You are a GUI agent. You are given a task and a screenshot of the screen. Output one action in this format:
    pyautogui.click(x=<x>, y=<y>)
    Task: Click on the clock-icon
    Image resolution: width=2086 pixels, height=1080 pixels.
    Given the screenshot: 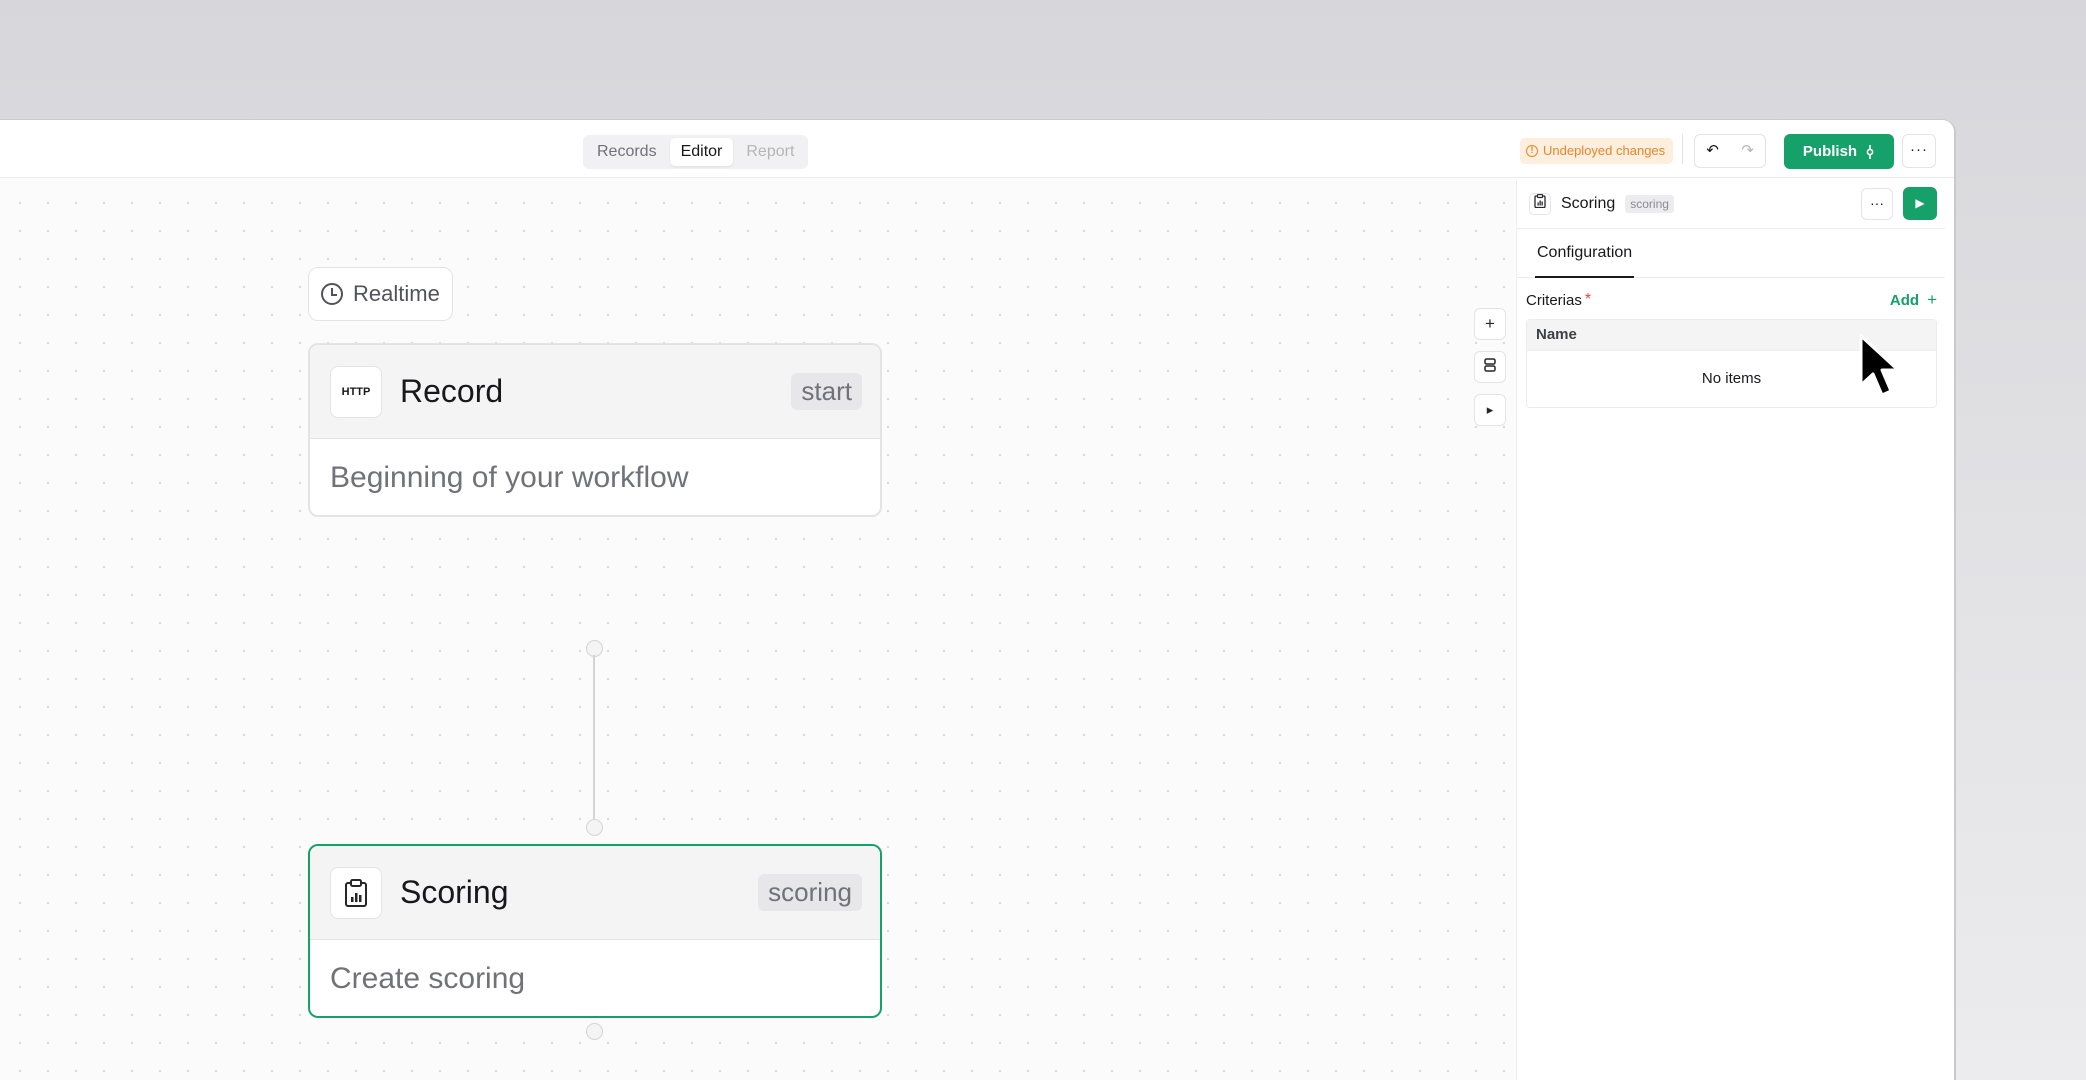 What is the action you would take?
    pyautogui.click(x=332, y=294)
    